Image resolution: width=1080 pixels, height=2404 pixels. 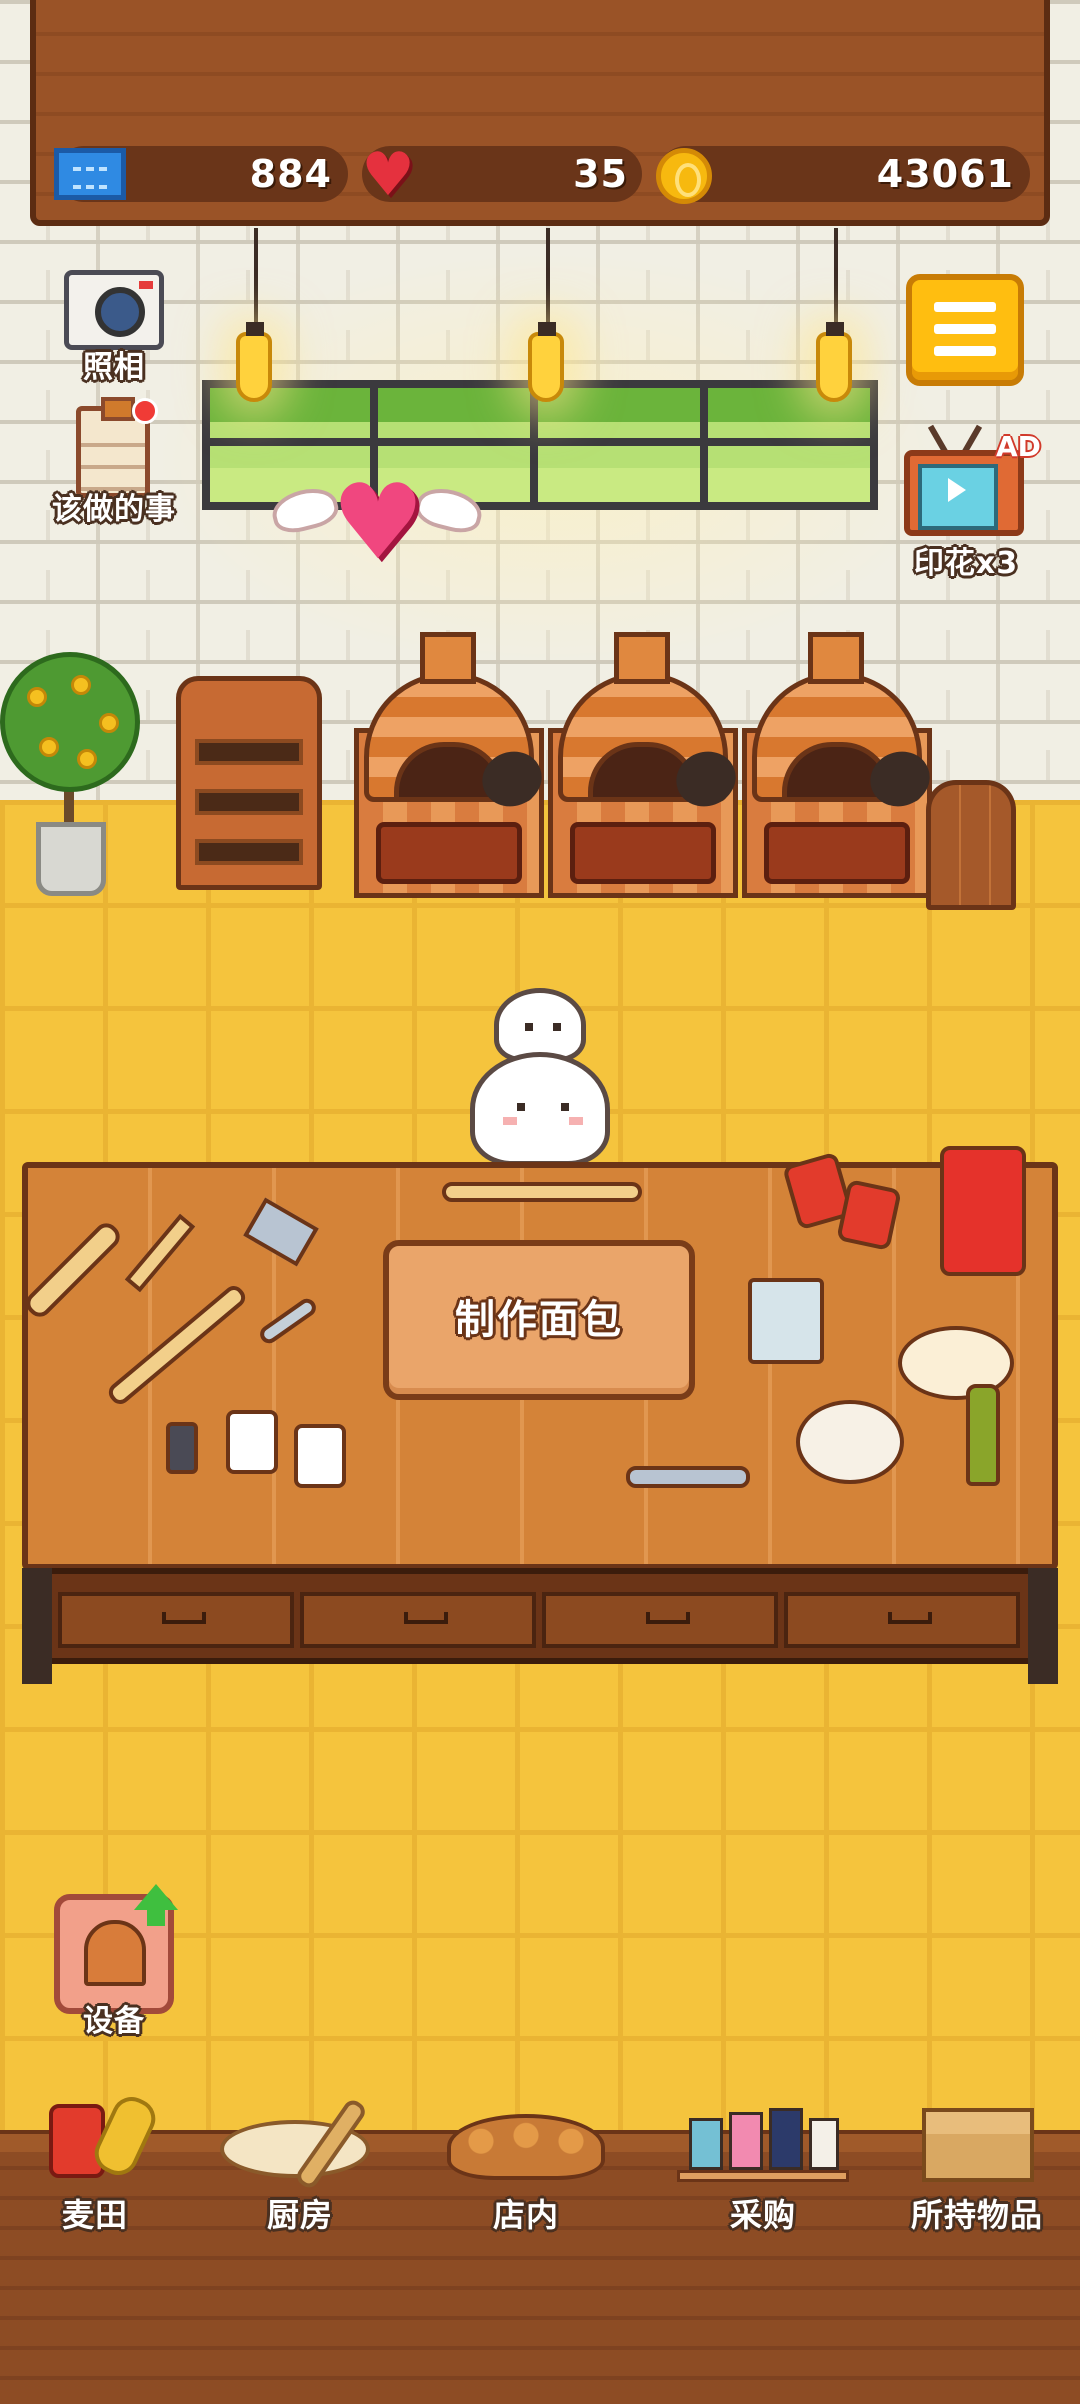 I want to click on stamp-label: 印花x3, so click(x=966, y=563).